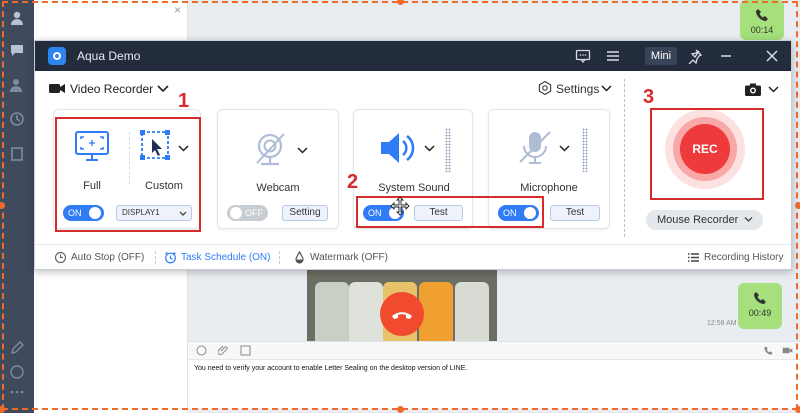 The image size is (800, 413). What do you see at coordinates (413, 56) in the screenshot?
I see `title-bar: Aqua Demo Mini` at bounding box center [413, 56].